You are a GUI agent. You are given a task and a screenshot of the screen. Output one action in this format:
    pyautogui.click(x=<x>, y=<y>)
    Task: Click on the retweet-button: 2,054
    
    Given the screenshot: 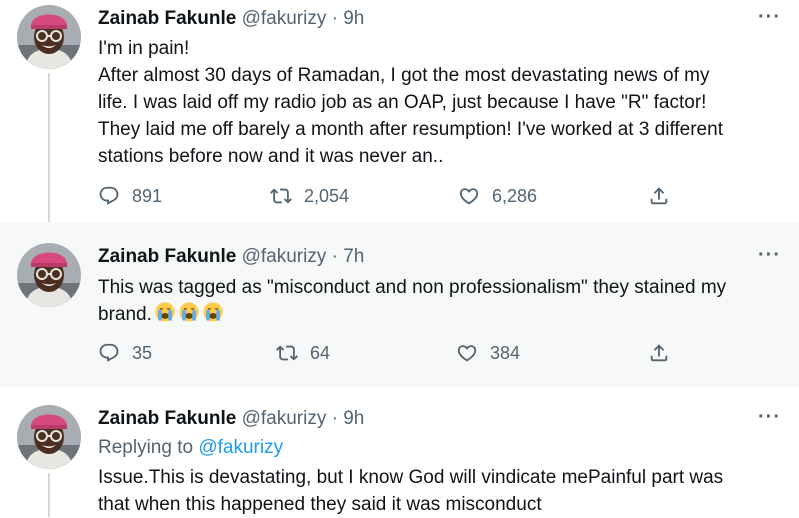 What is the action you would take?
    pyautogui.click(x=309, y=196)
    